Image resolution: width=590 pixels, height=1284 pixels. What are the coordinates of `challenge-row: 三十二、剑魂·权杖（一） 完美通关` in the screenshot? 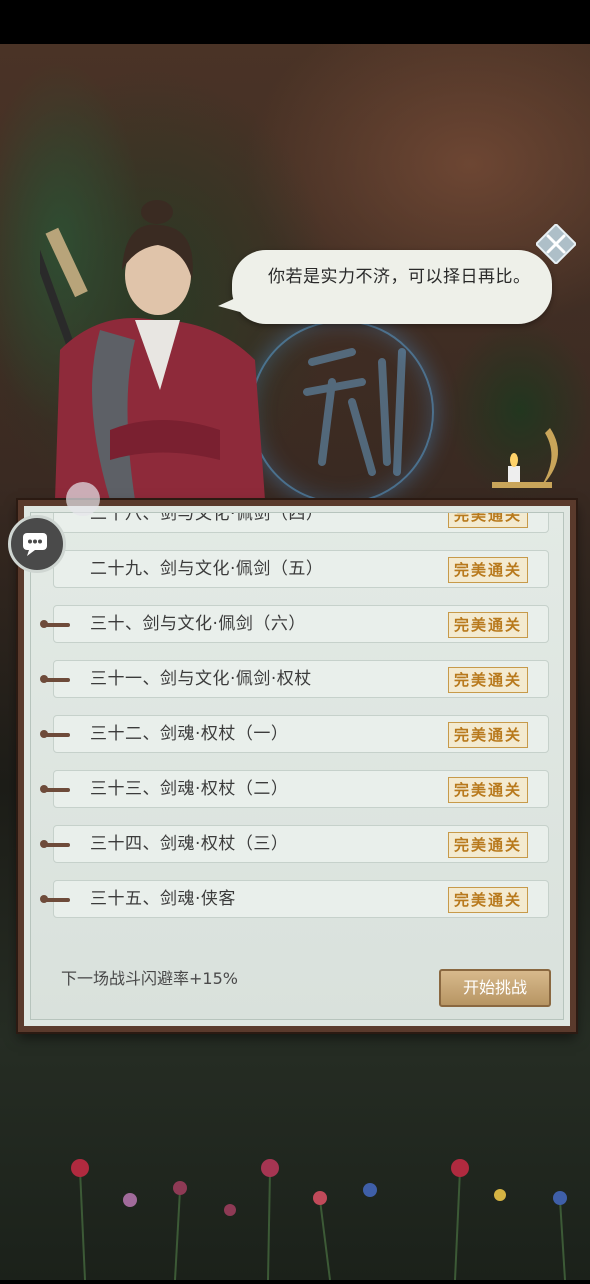 It's located at (294, 734).